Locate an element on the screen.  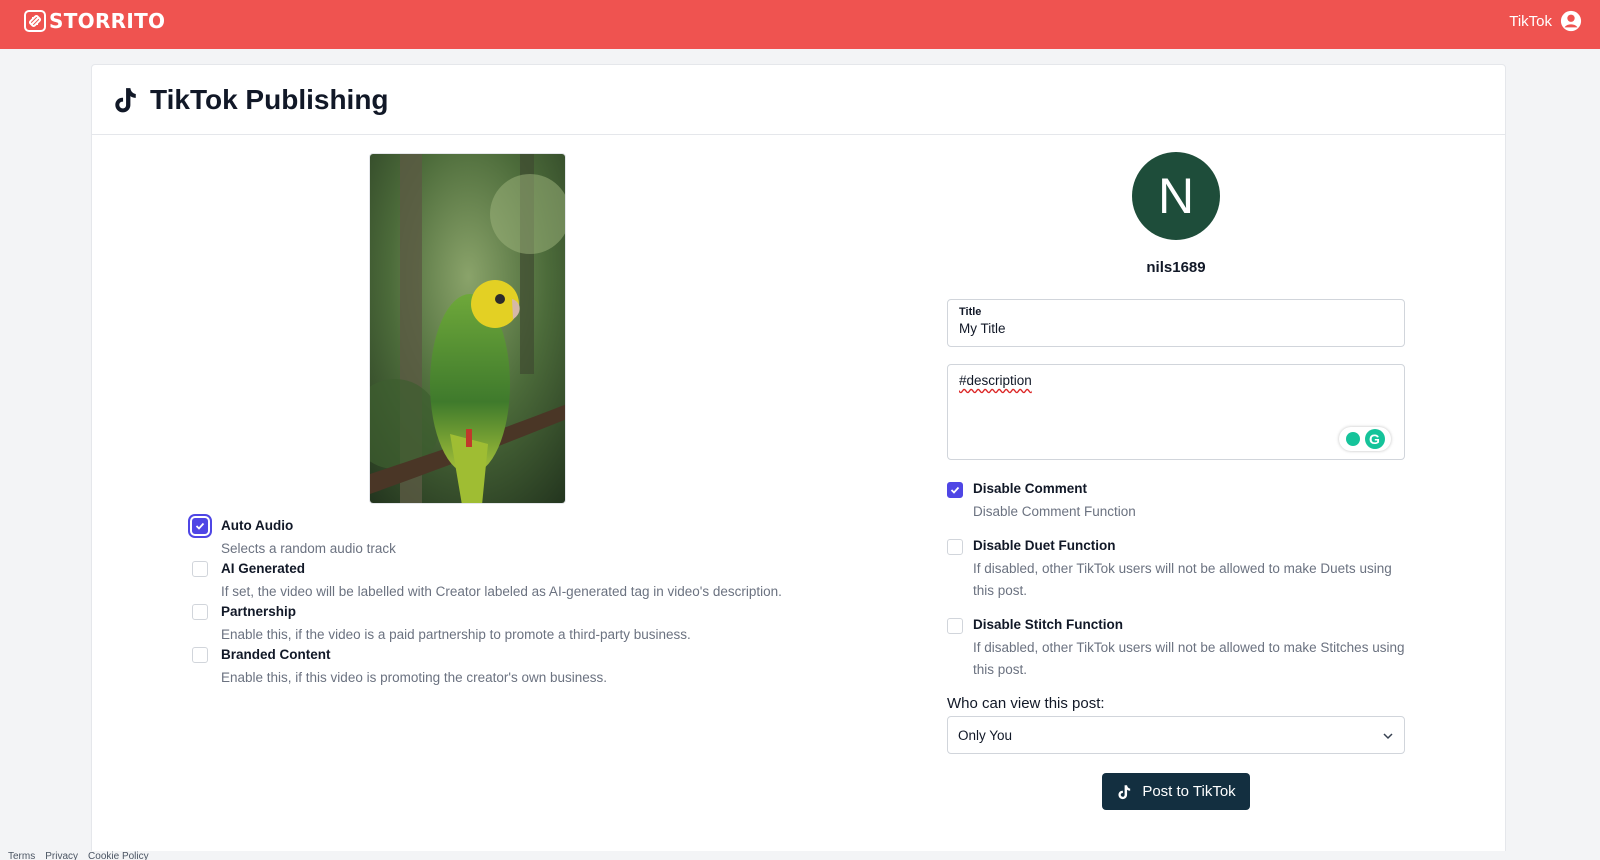
disable-comment-checkbox is located at coordinates (955, 490).